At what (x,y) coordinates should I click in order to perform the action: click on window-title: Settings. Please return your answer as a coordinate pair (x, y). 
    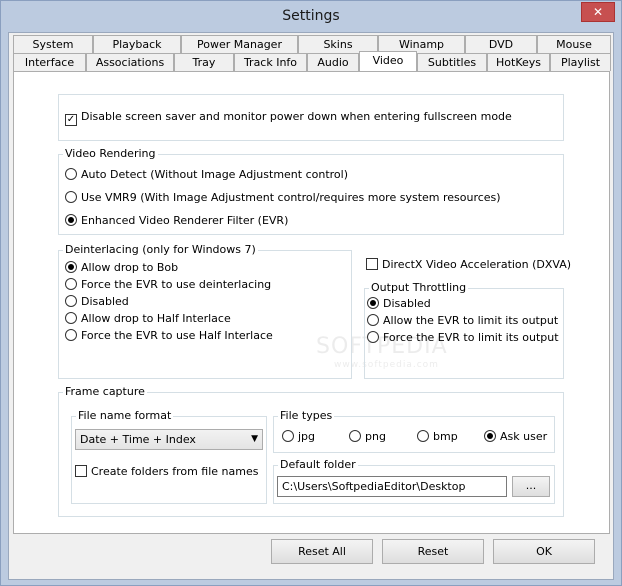
    Looking at the image, I should click on (311, 16).